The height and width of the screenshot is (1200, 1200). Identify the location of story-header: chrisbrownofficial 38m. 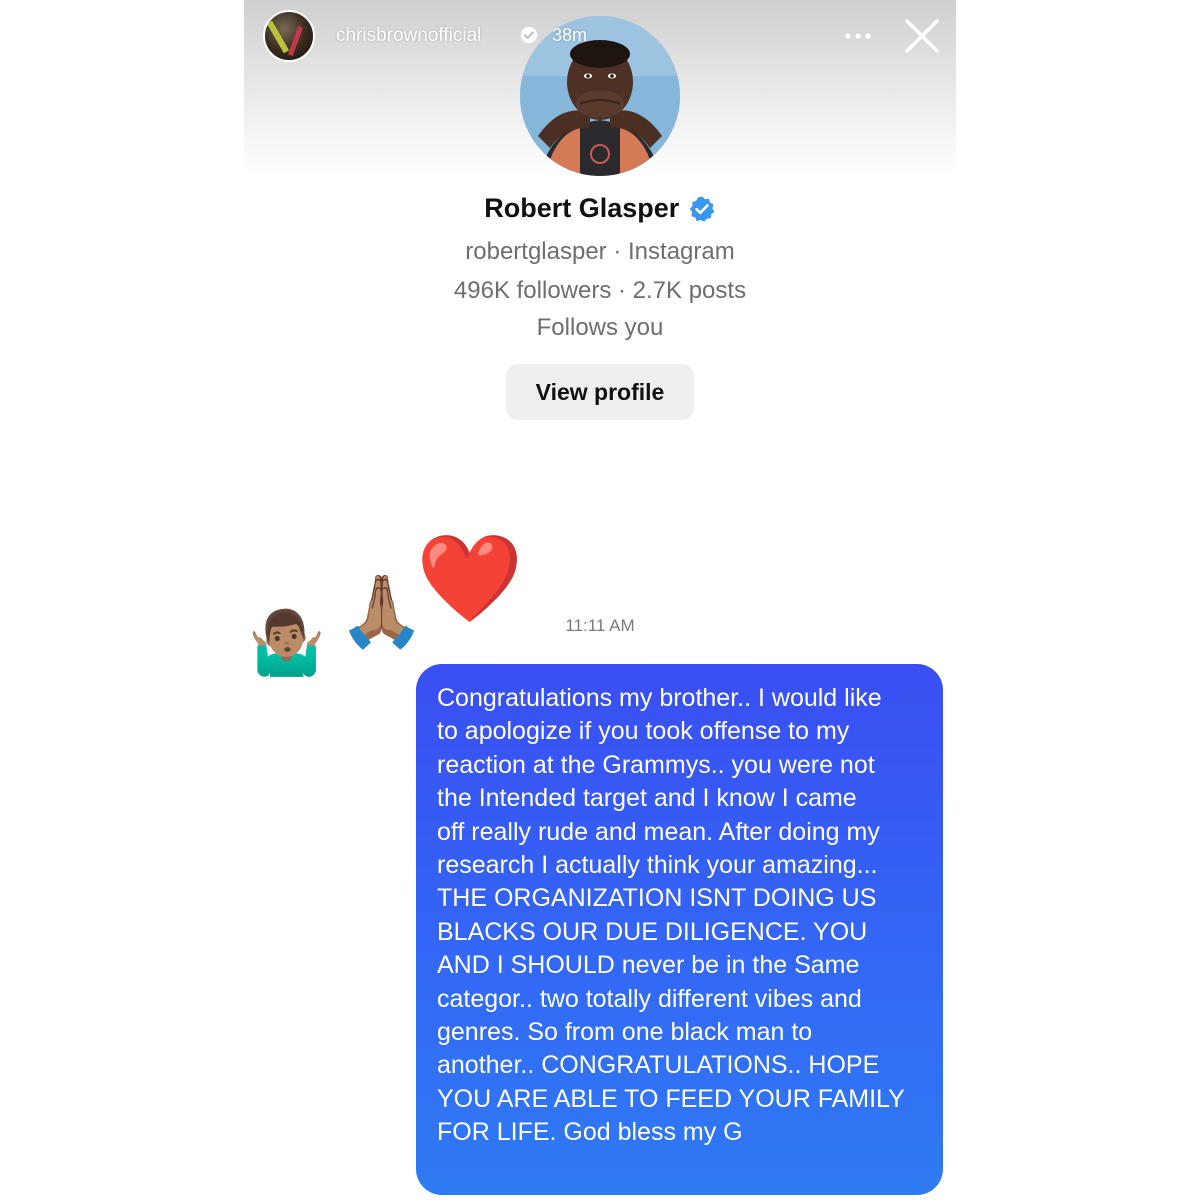
(600, 37).